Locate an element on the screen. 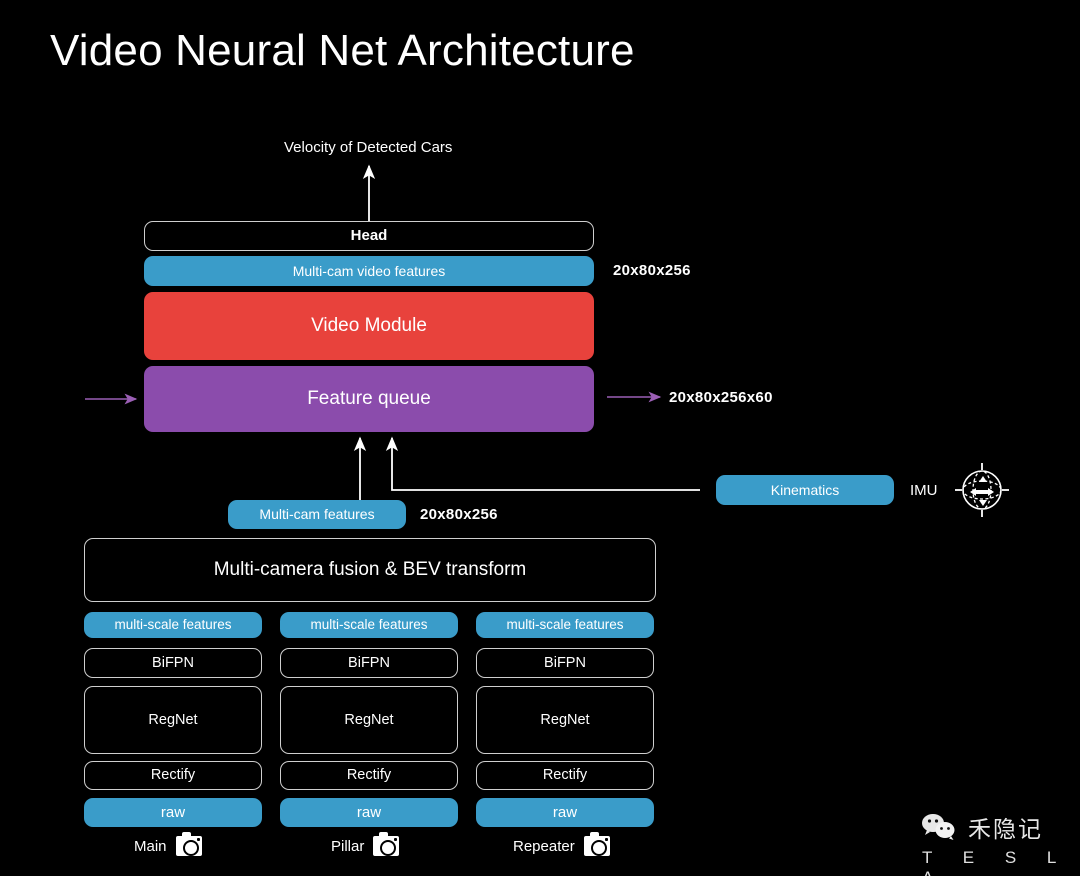 The image size is (1080, 876). col-2-bifpn-label: BiFPN is located at coordinates (565, 662).